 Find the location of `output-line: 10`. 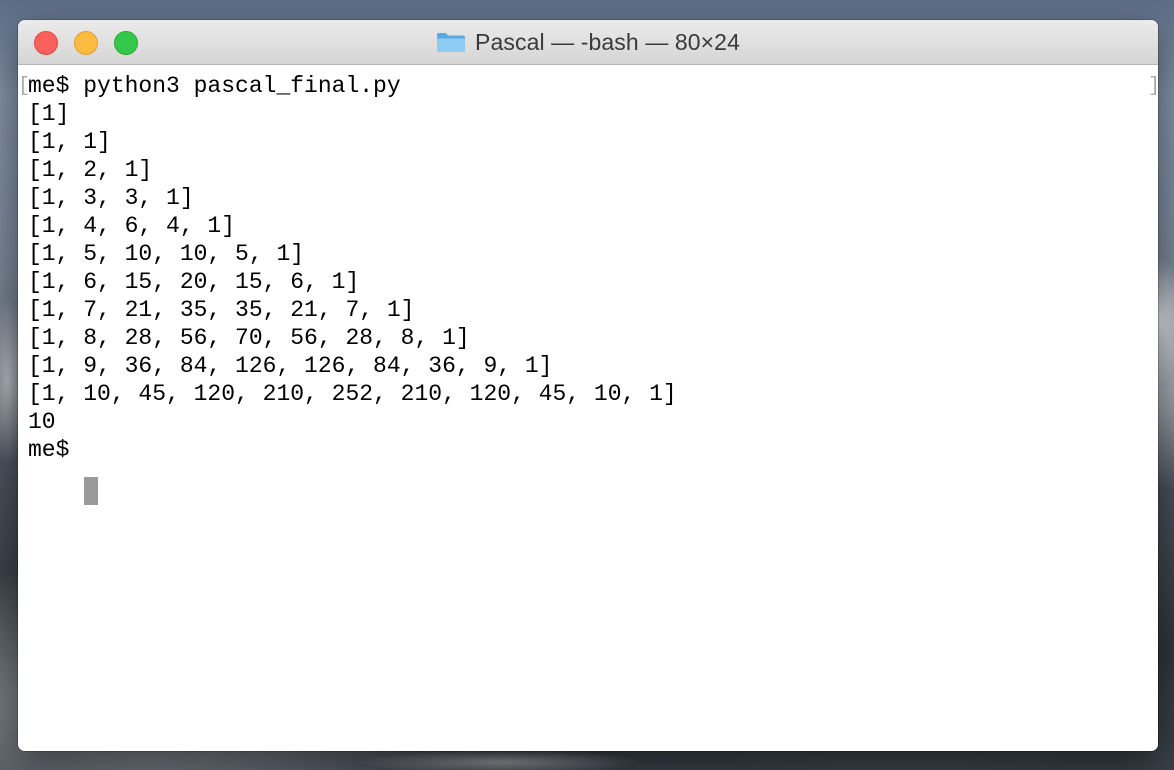

output-line: 10 is located at coordinates (42, 422).